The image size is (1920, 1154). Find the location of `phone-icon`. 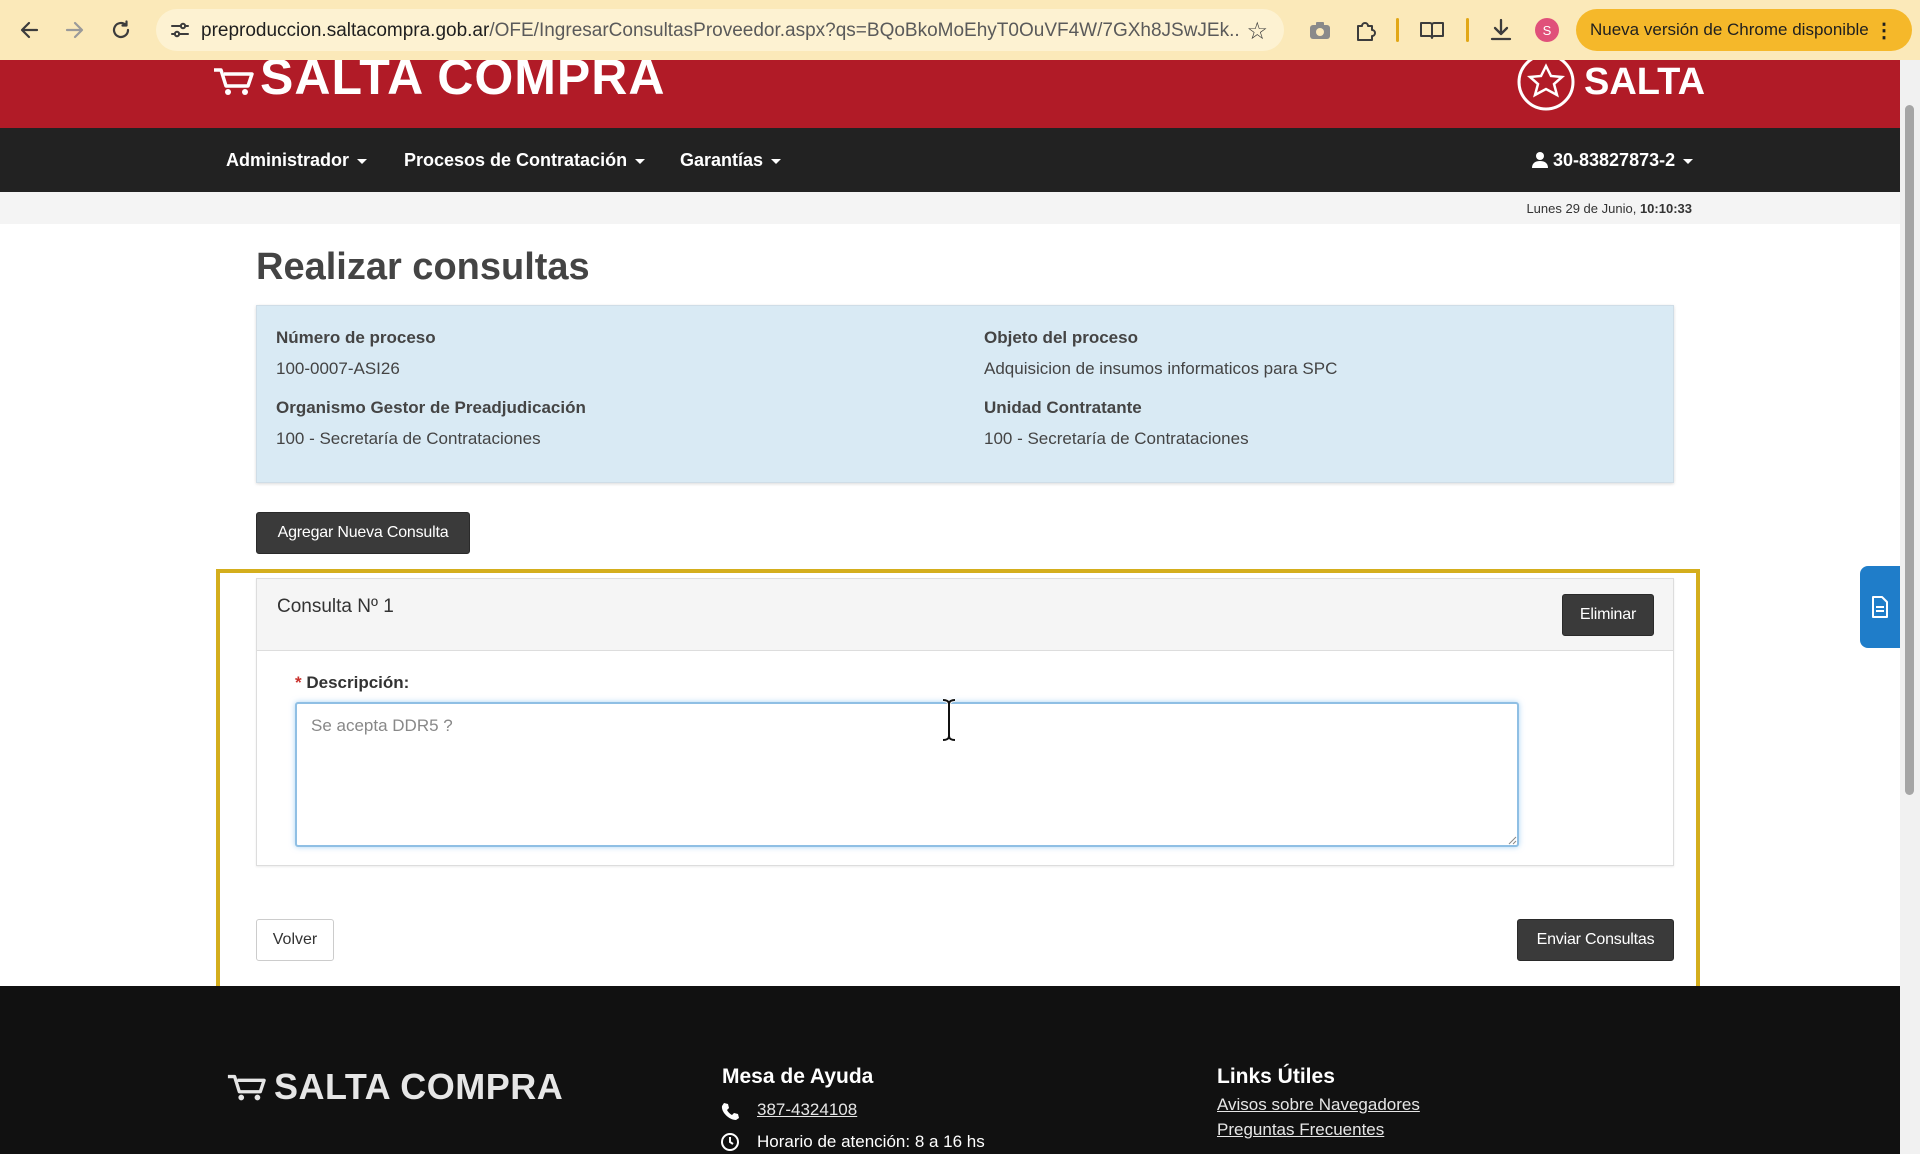

phone-icon is located at coordinates (730, 1111).